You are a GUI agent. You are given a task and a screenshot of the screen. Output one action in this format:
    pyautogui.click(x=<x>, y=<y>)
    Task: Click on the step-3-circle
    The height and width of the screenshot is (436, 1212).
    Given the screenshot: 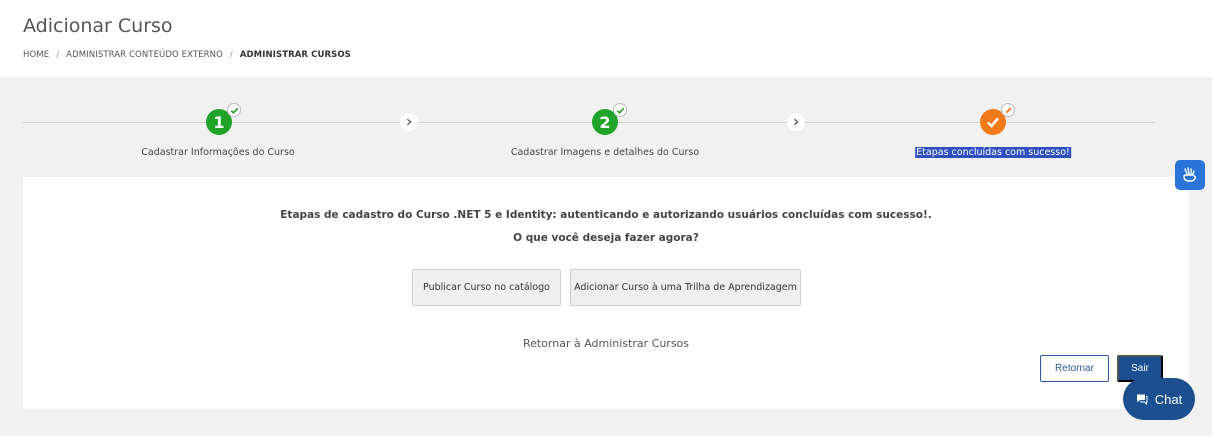 What is the action you would take?
    pyautogui.click(x=997, y=119)
    